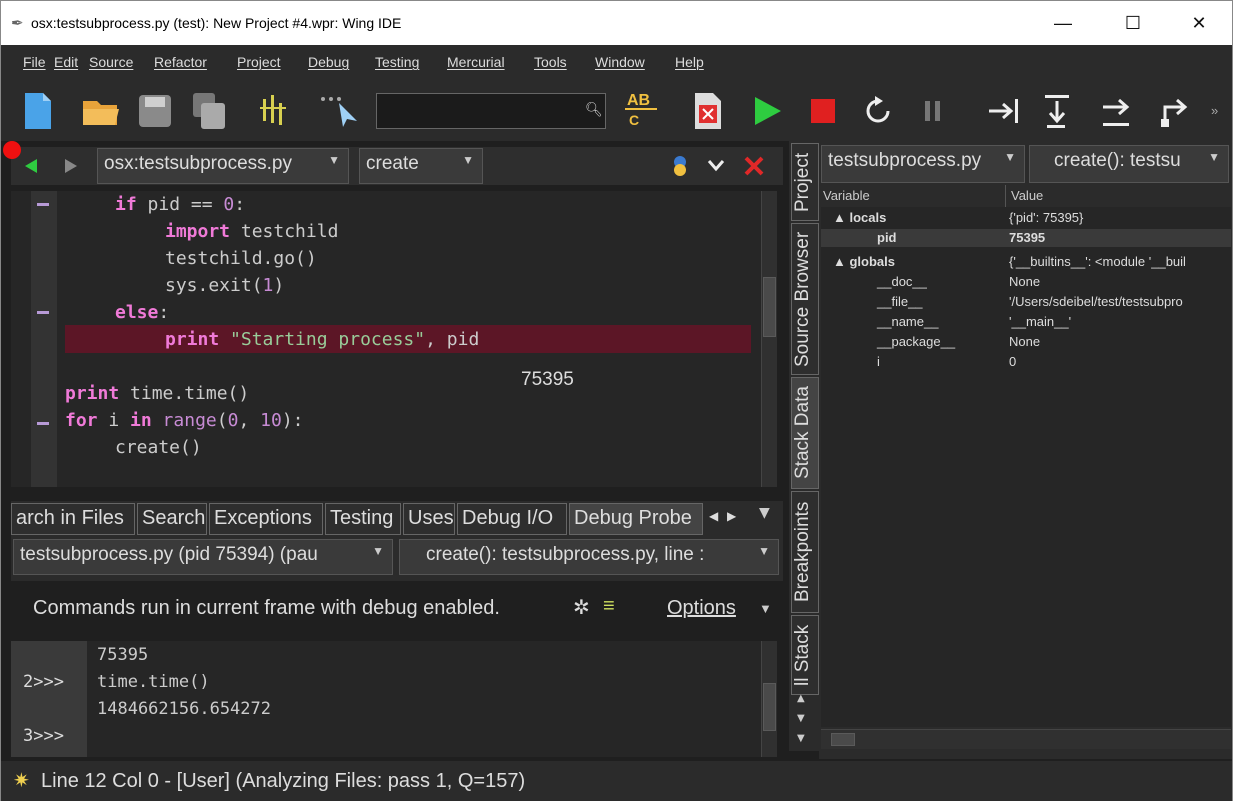  What do you see at coordinates (328, 62) in the screenshot?
I see `menu-debug: Debug` at bounding box center [328, 62].